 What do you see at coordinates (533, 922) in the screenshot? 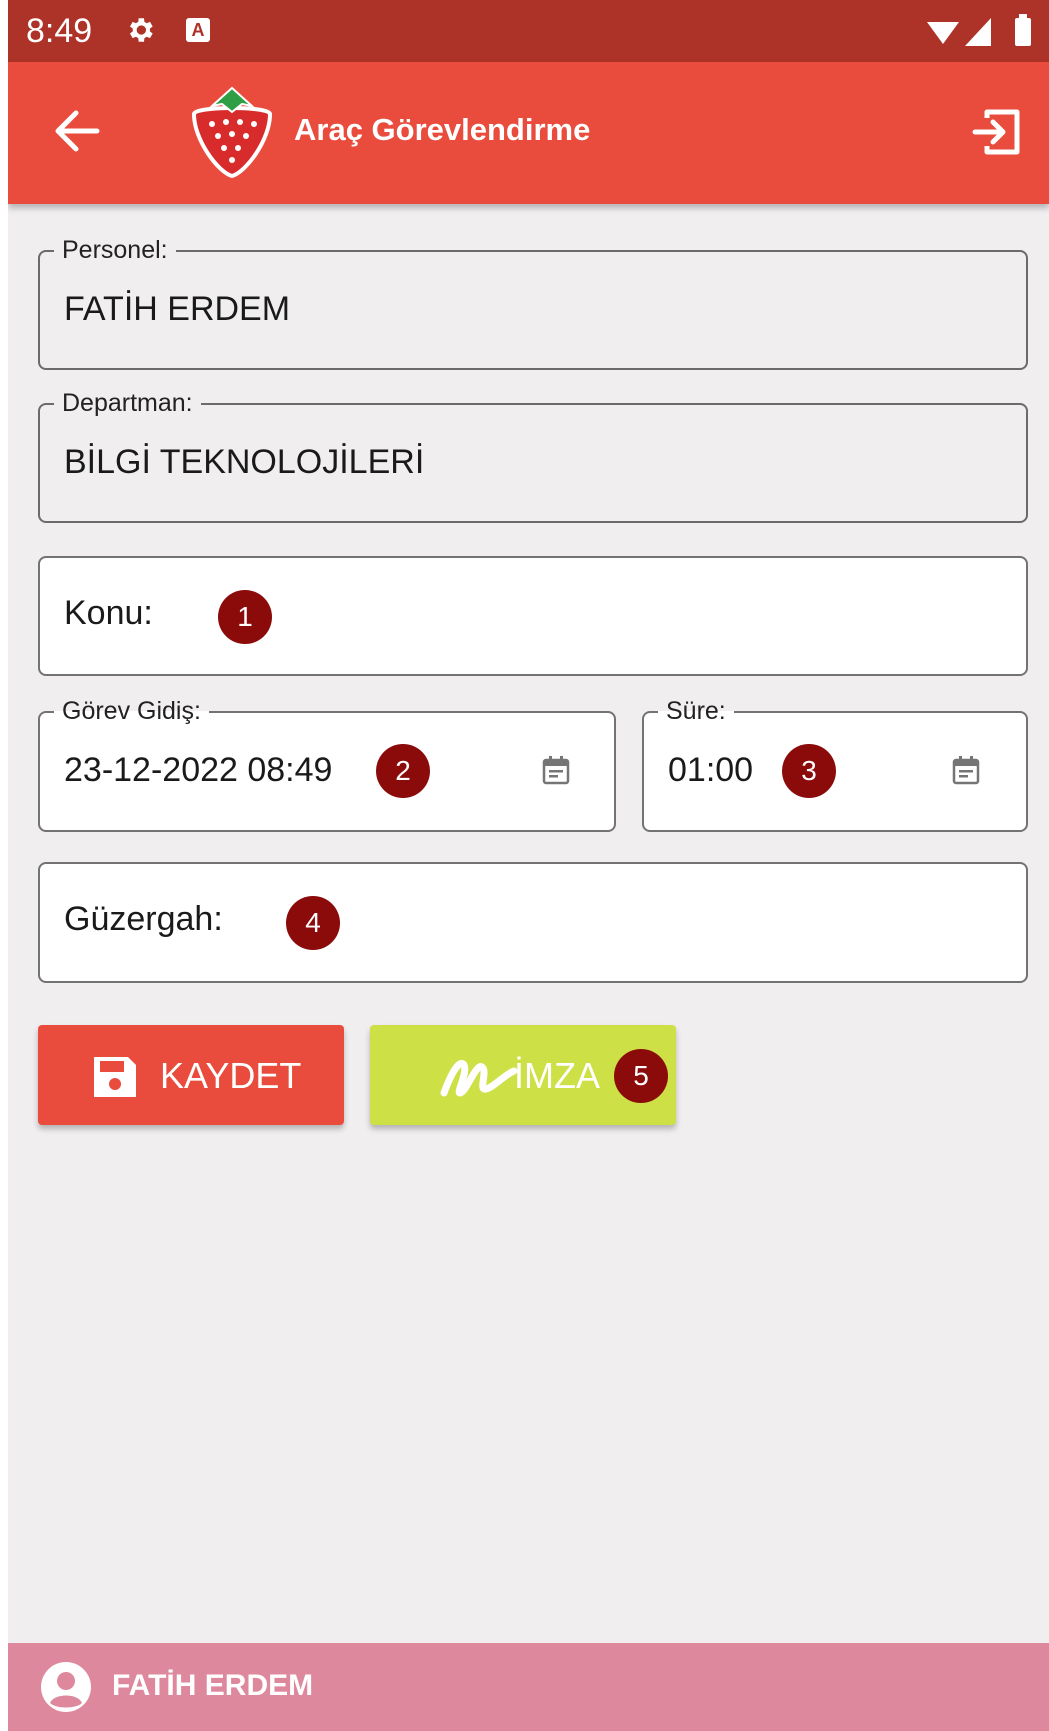
I see `guzergah-input: Güzergah: 4` at bounding box center [533, 922].